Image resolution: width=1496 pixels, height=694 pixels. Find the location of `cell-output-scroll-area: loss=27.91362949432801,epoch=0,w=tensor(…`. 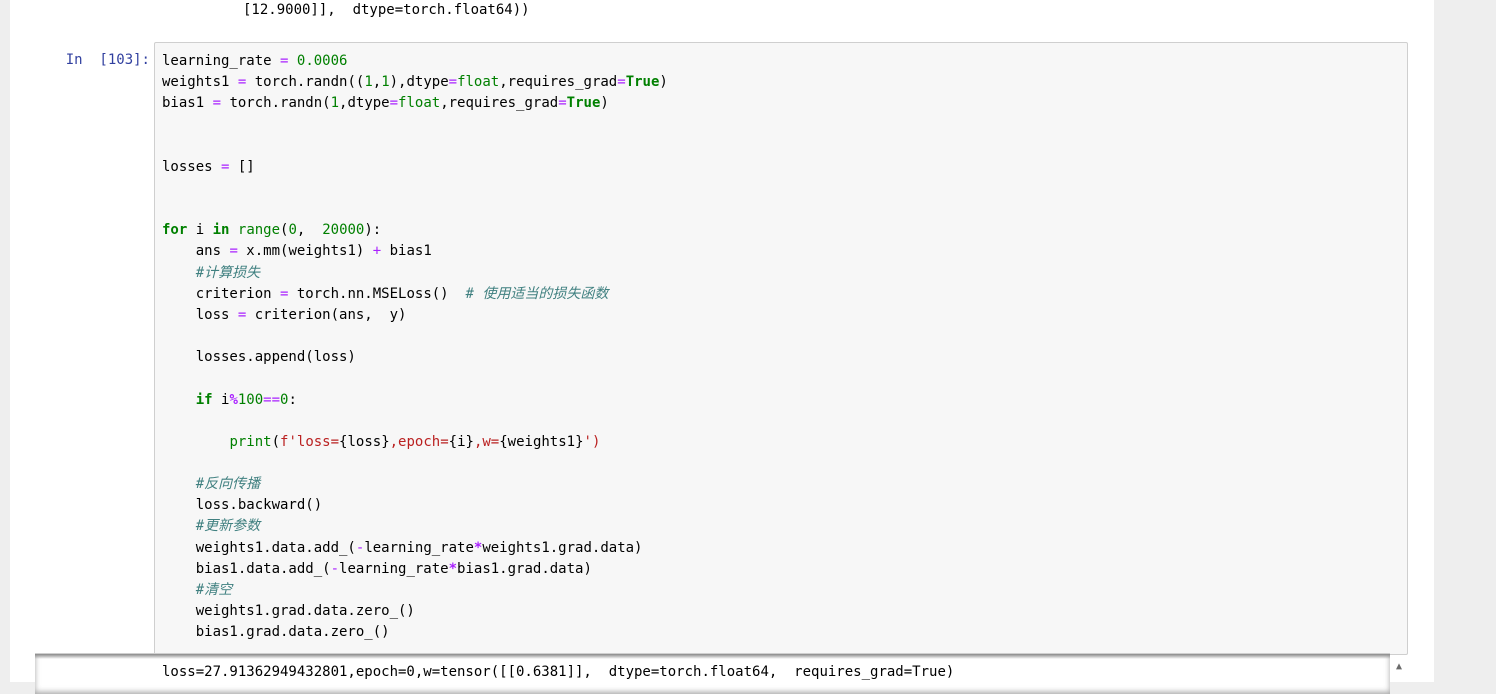

cell-output-scroll-area: loss=27.91362949432801,epoch=0,w=tensor(… is located at coordinates (712, 673).